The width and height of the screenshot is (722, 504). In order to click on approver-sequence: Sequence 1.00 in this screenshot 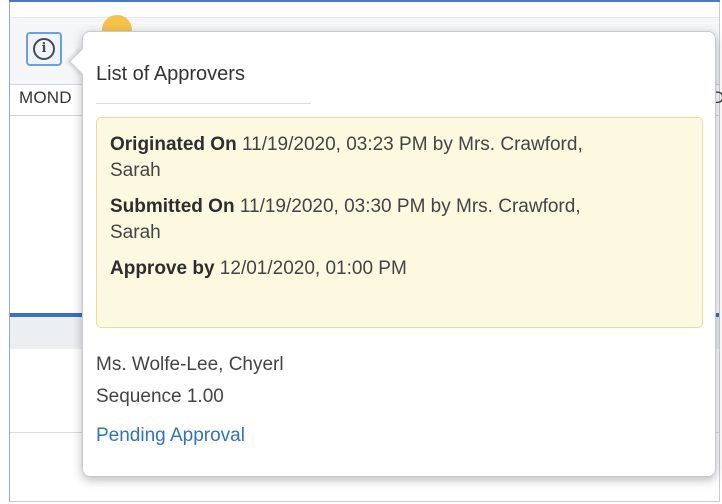, I will do `click(160, 396)`.